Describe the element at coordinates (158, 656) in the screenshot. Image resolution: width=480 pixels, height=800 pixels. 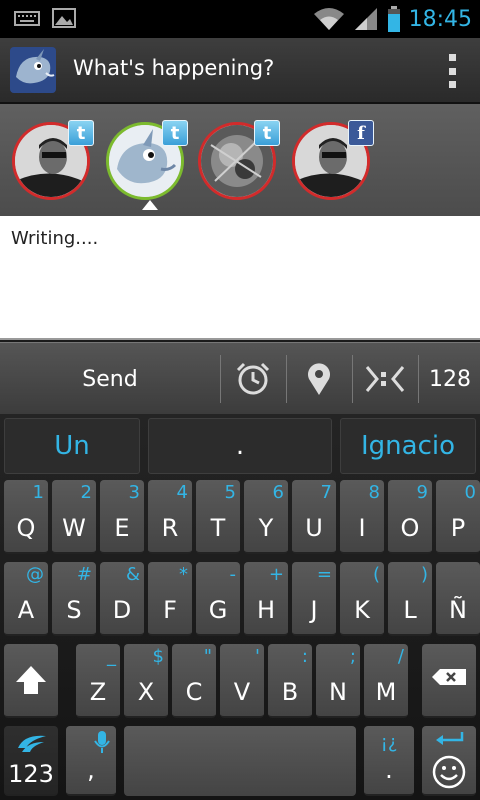
I see `key-alt-label: $` at that location.